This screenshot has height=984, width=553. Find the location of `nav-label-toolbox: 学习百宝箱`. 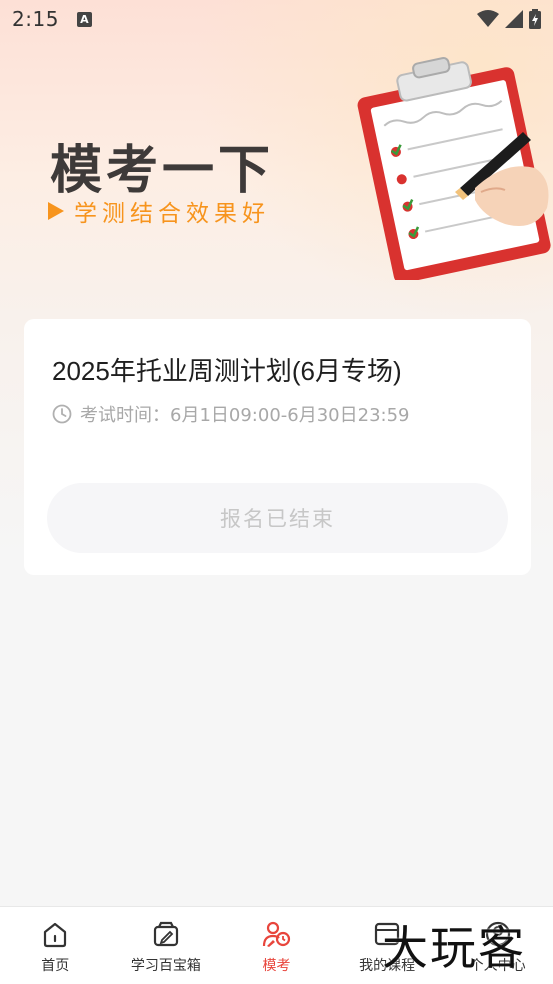

nav-label-toolbox: 学习百宝箱 is located at coordinates (165, 966).